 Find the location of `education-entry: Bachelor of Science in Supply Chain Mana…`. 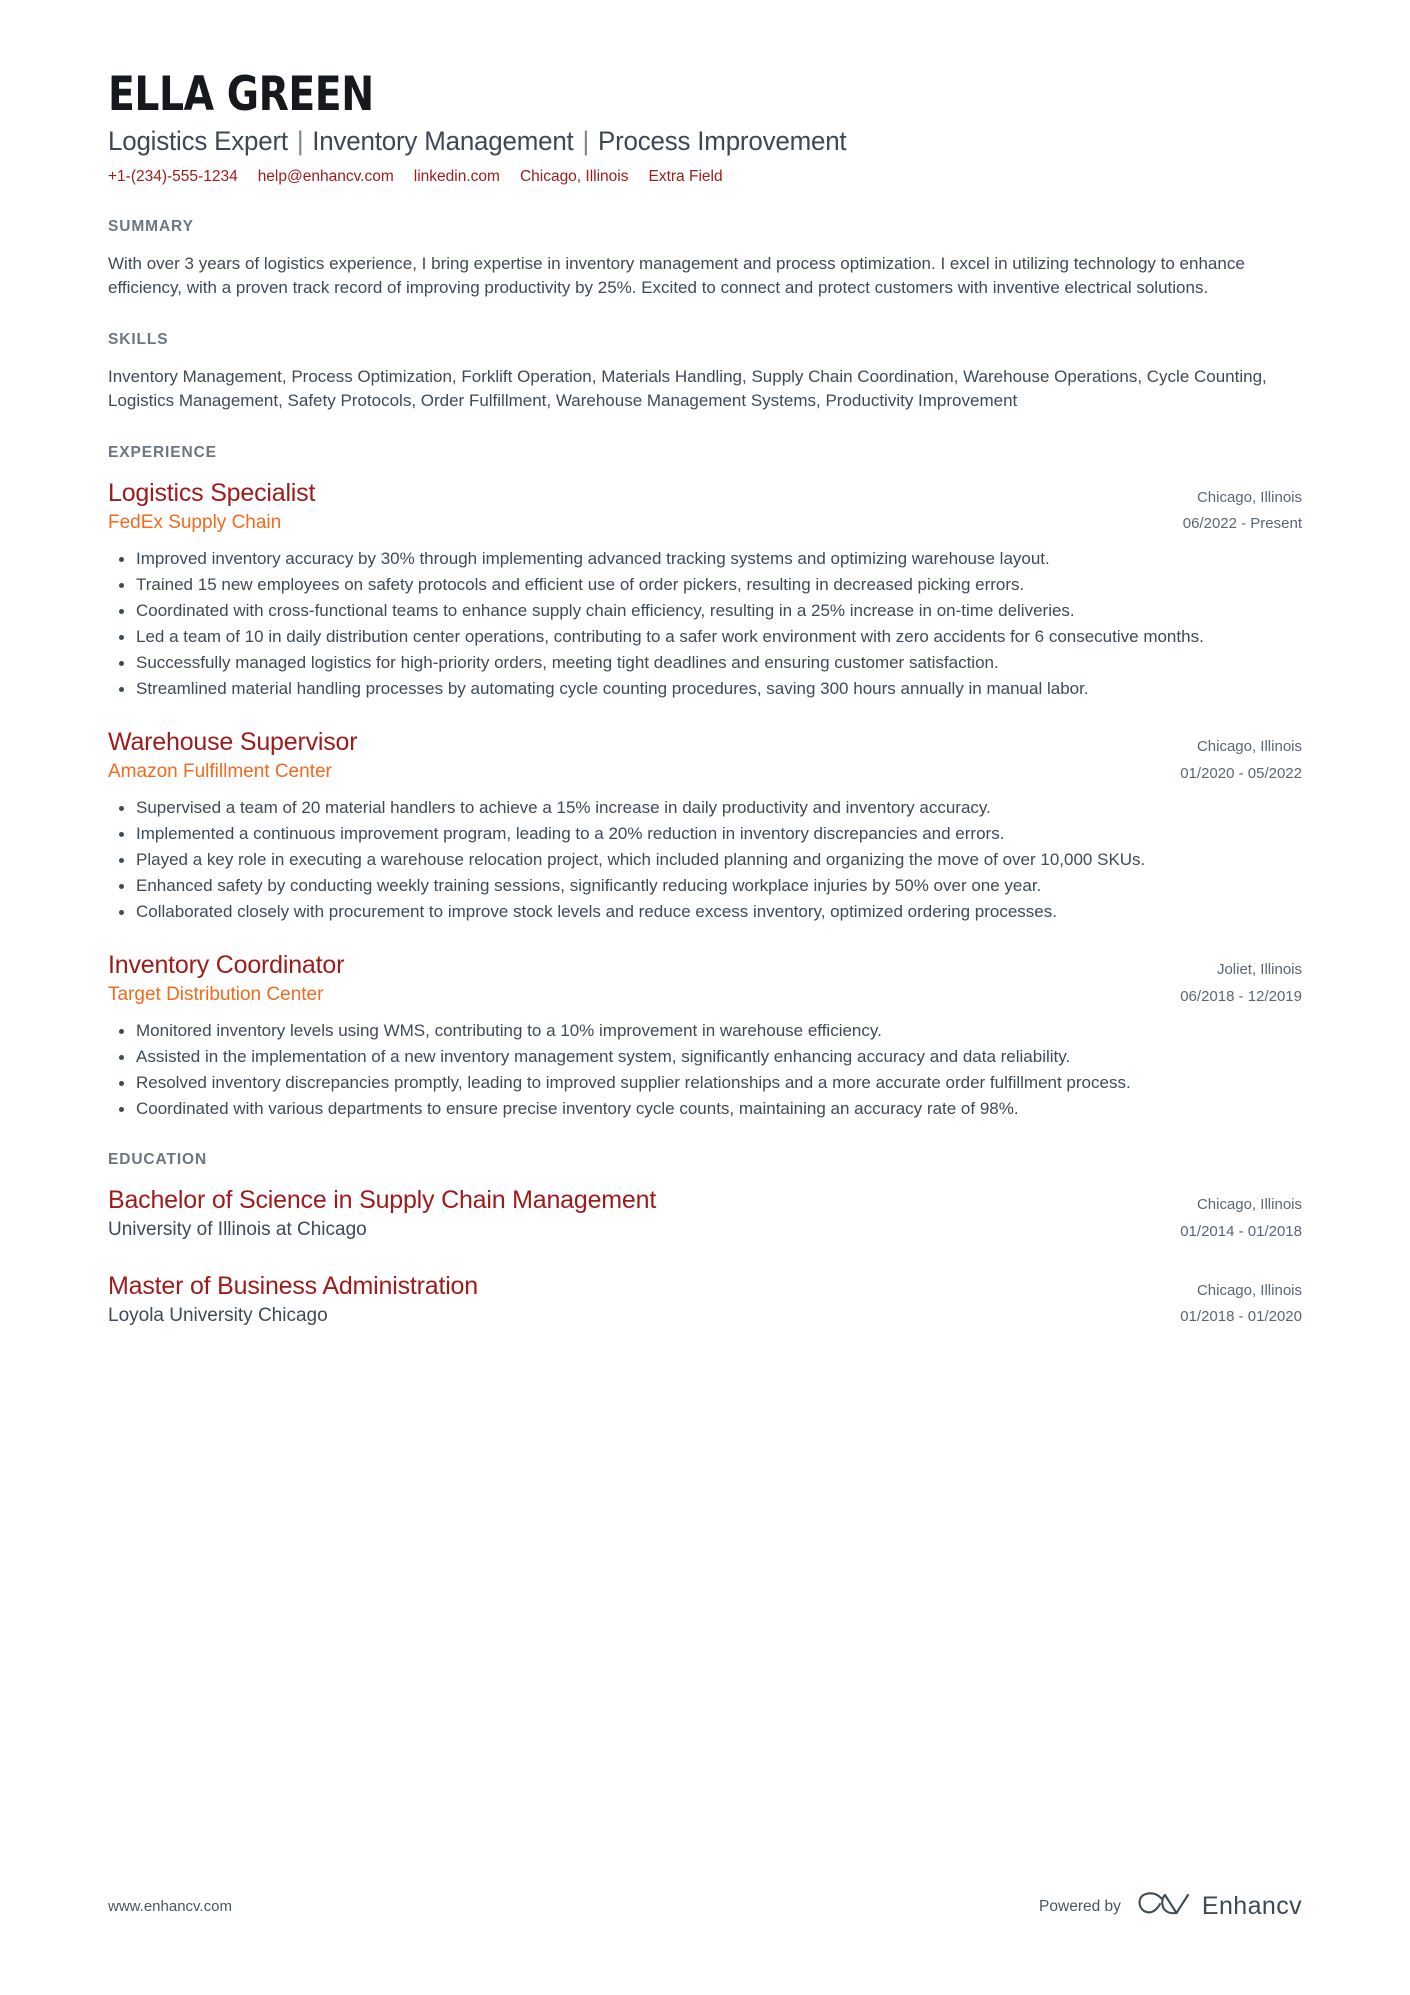

education-entry: Bachelor of Science in Supply Chain Mana… is located at coordinates (705, 1215).